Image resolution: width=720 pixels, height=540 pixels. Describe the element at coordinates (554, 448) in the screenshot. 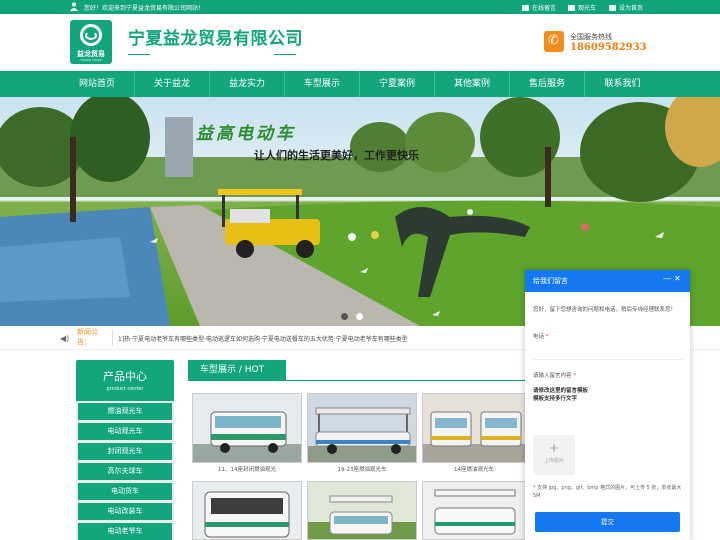

I see `plus-icon: +` at that location.